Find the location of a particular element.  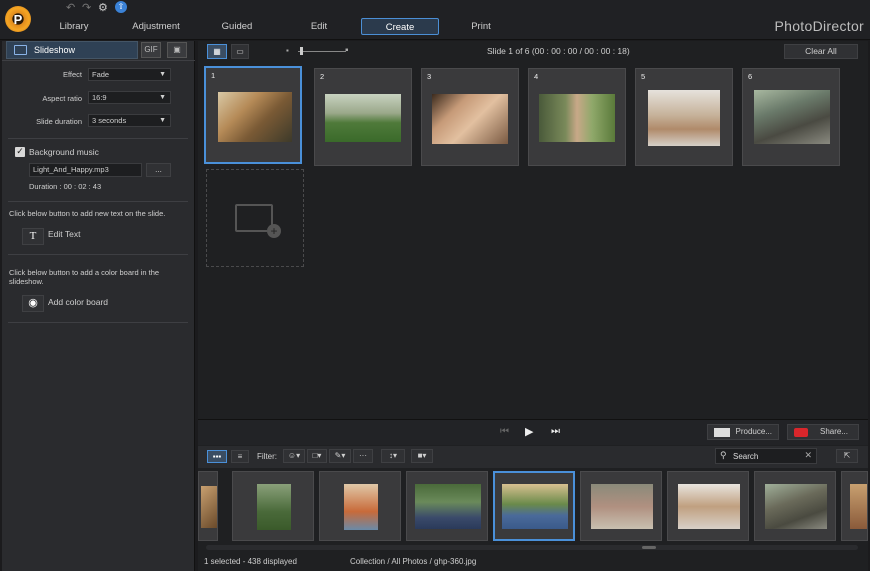

tab-create: Create is located at coordinates (400, 26).